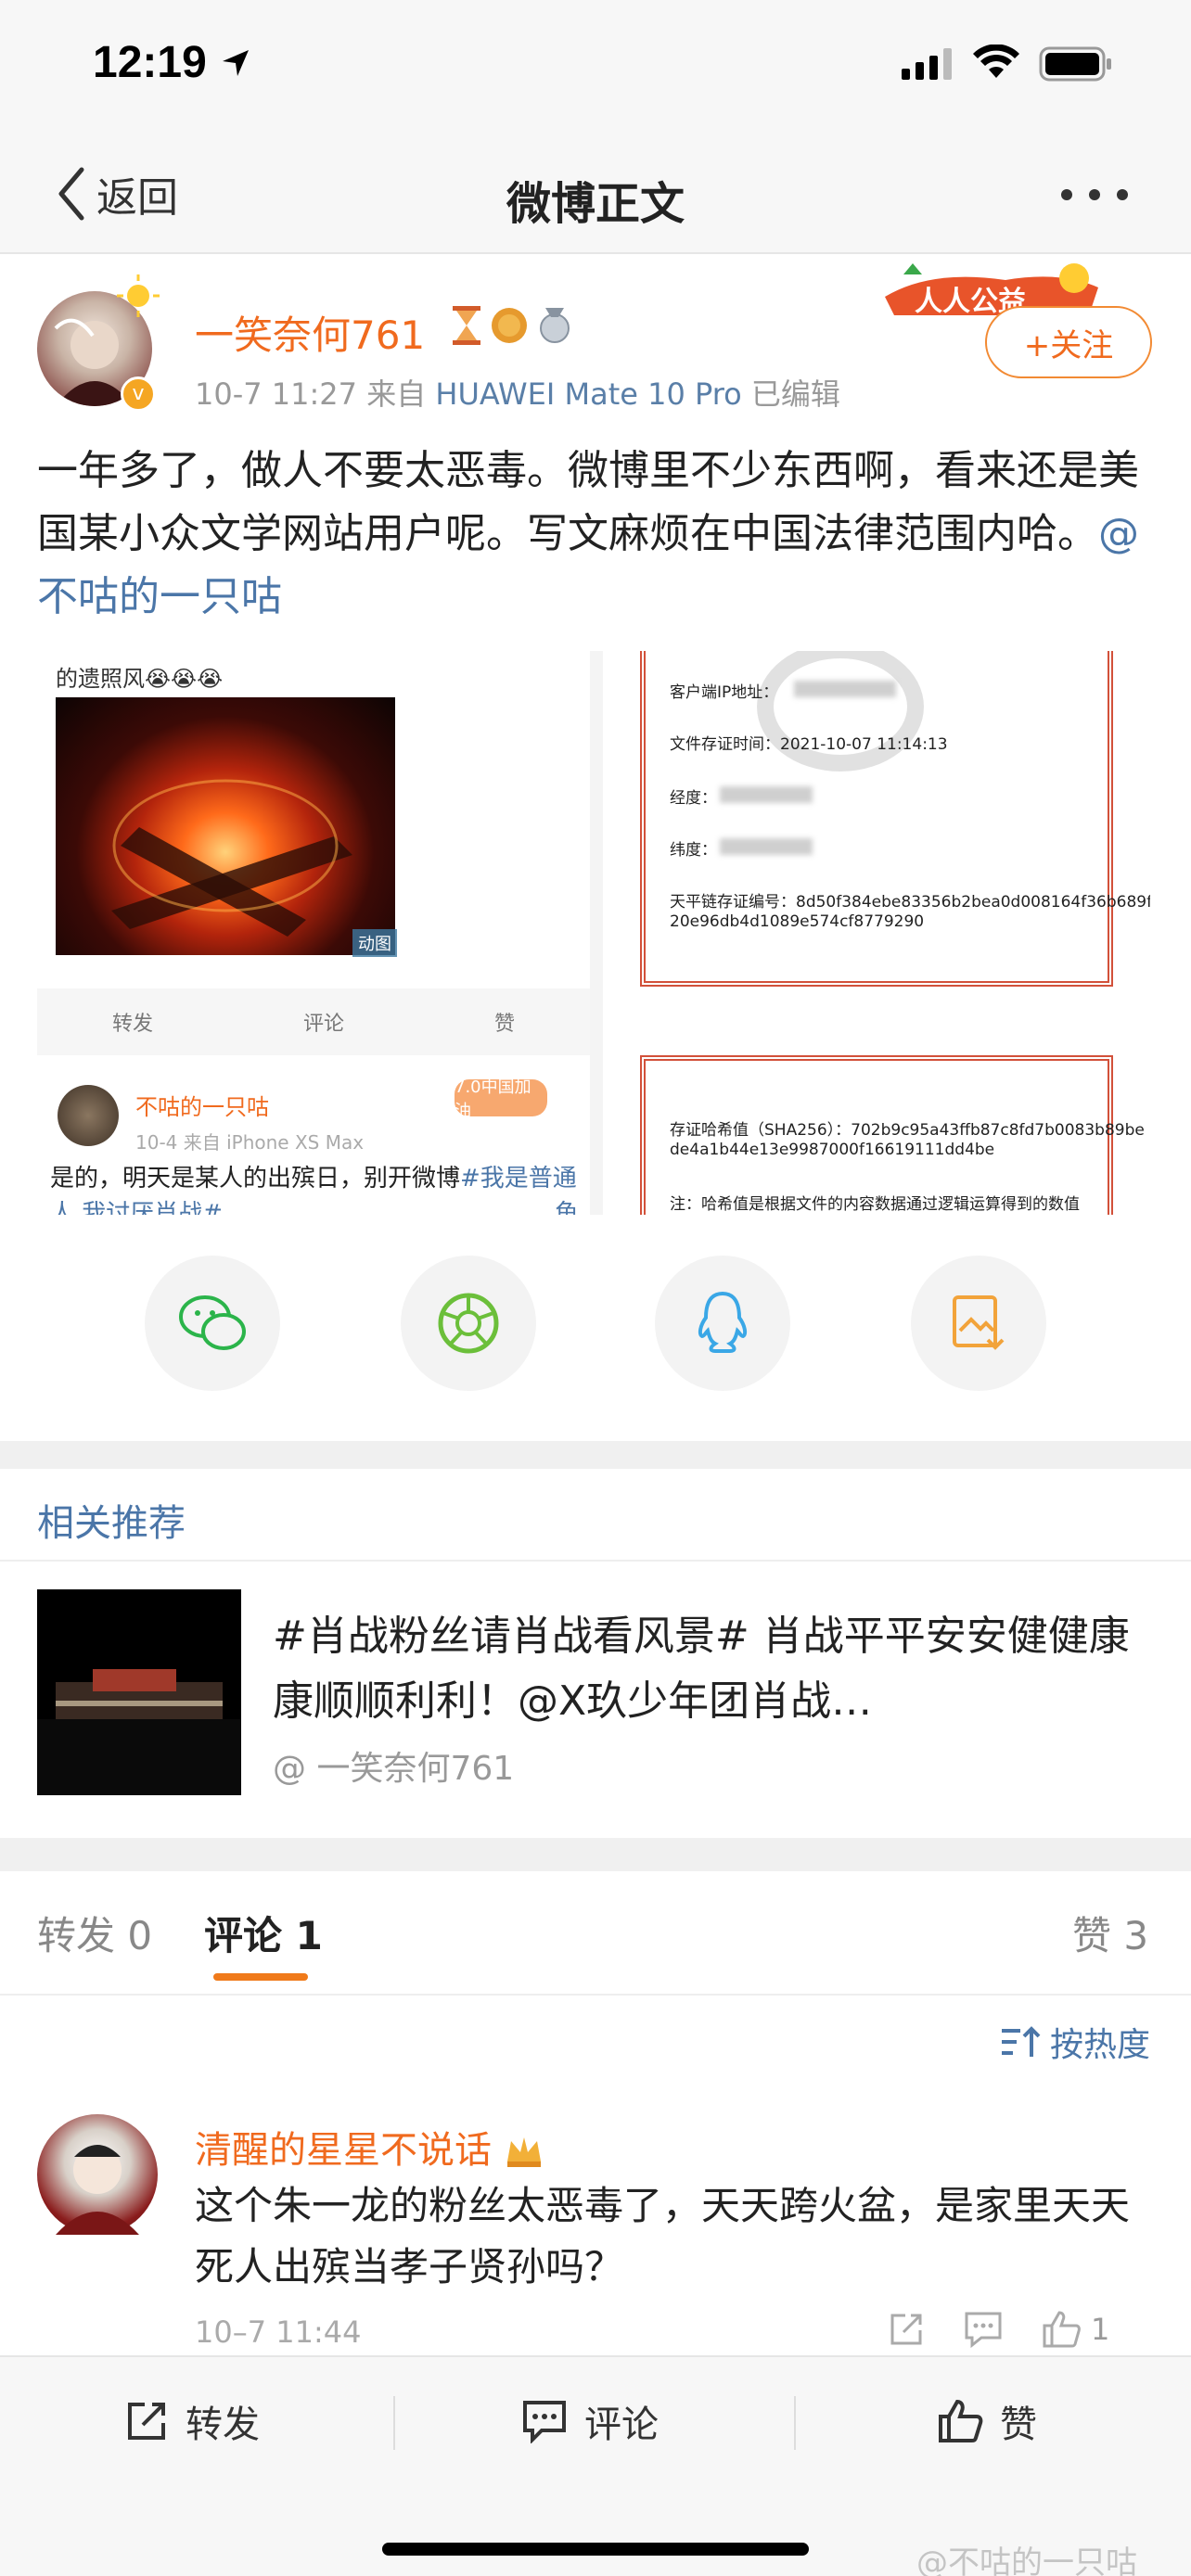  Describe the element at coordinates (1075, 64) in the screenshot. I see `battery-icon` at that location.